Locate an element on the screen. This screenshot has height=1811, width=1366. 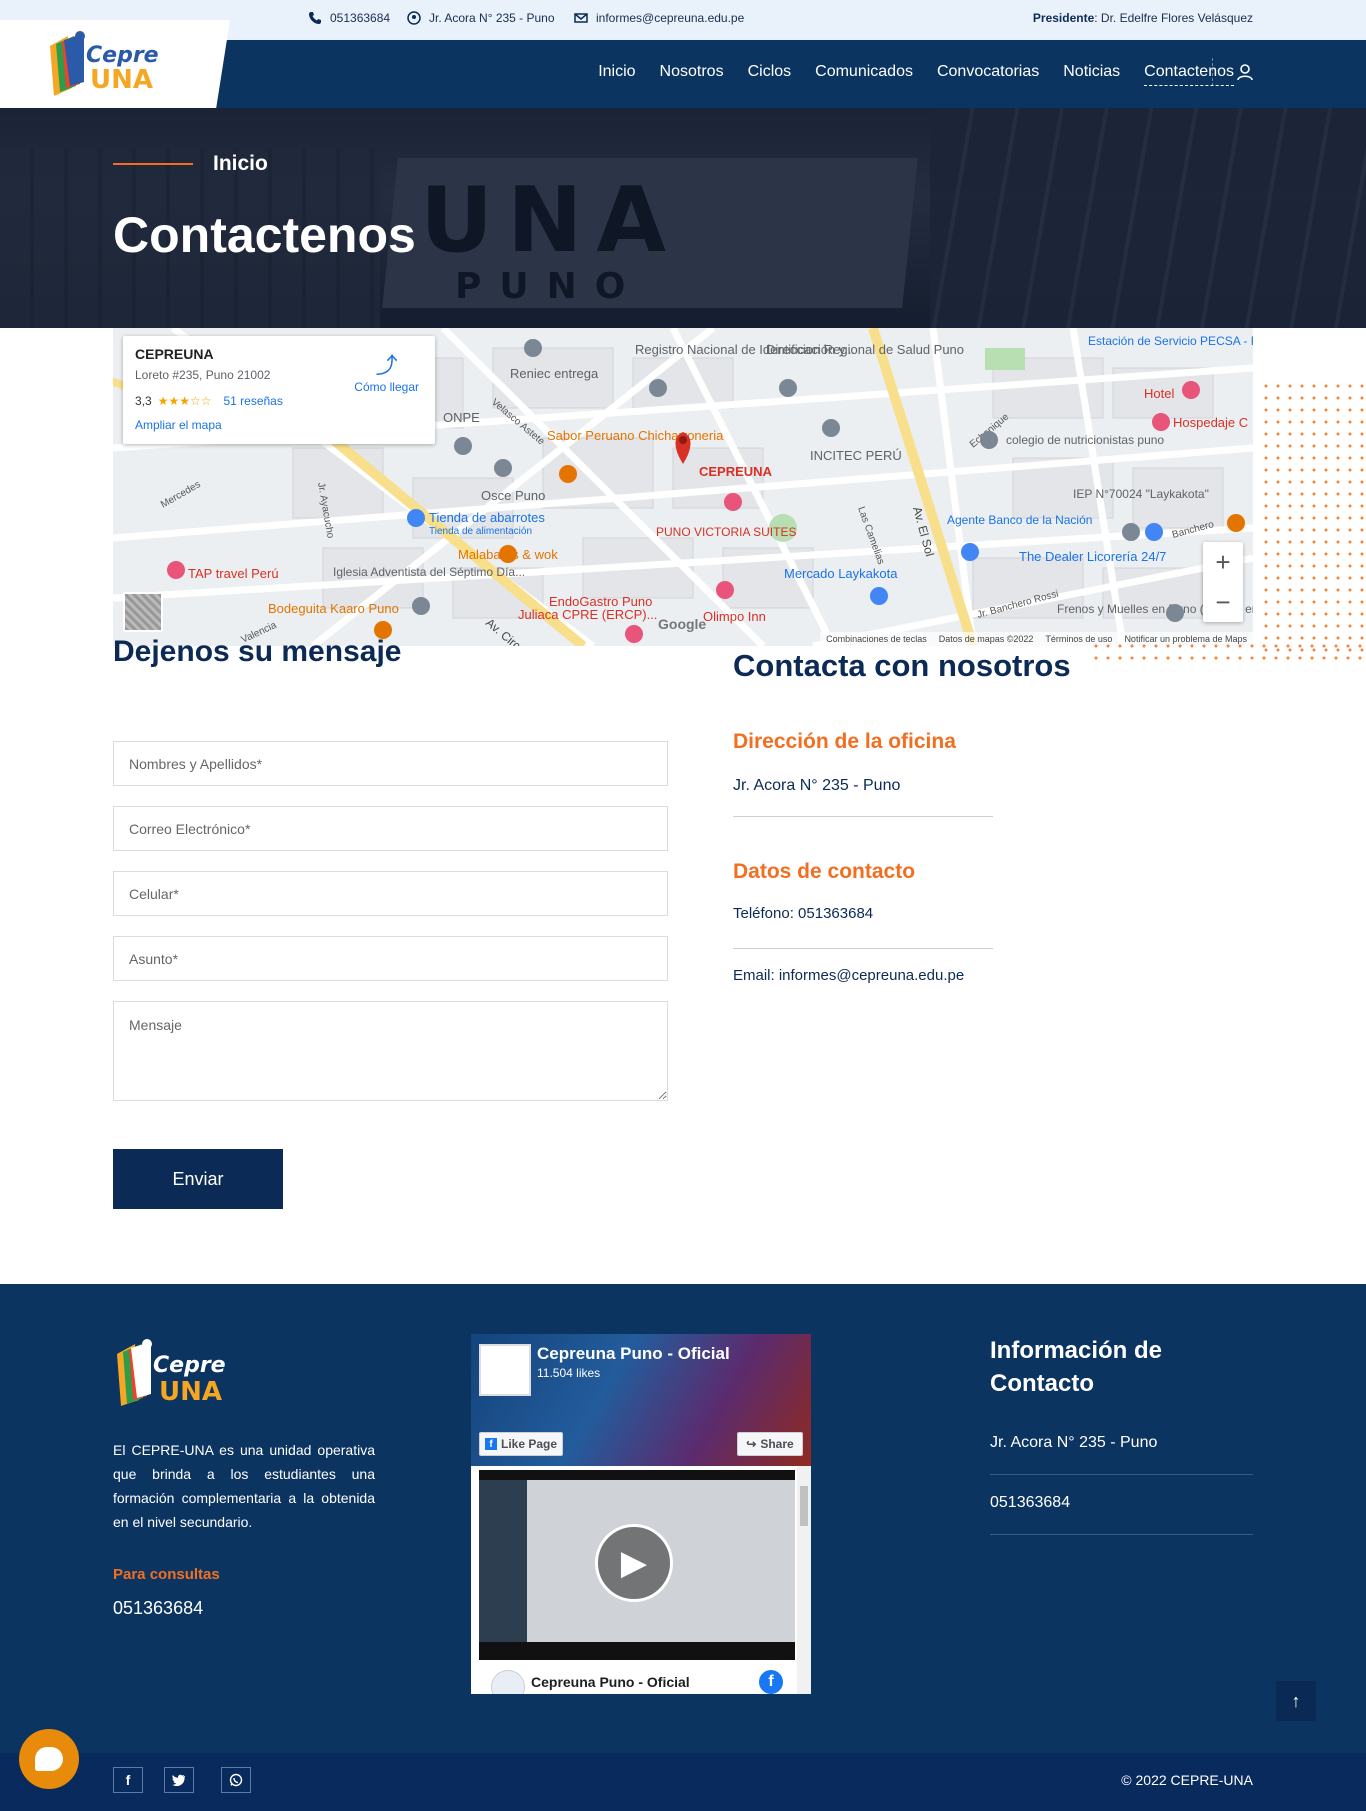
directions-icon: ⤴ is located at coordinates (386, 365).